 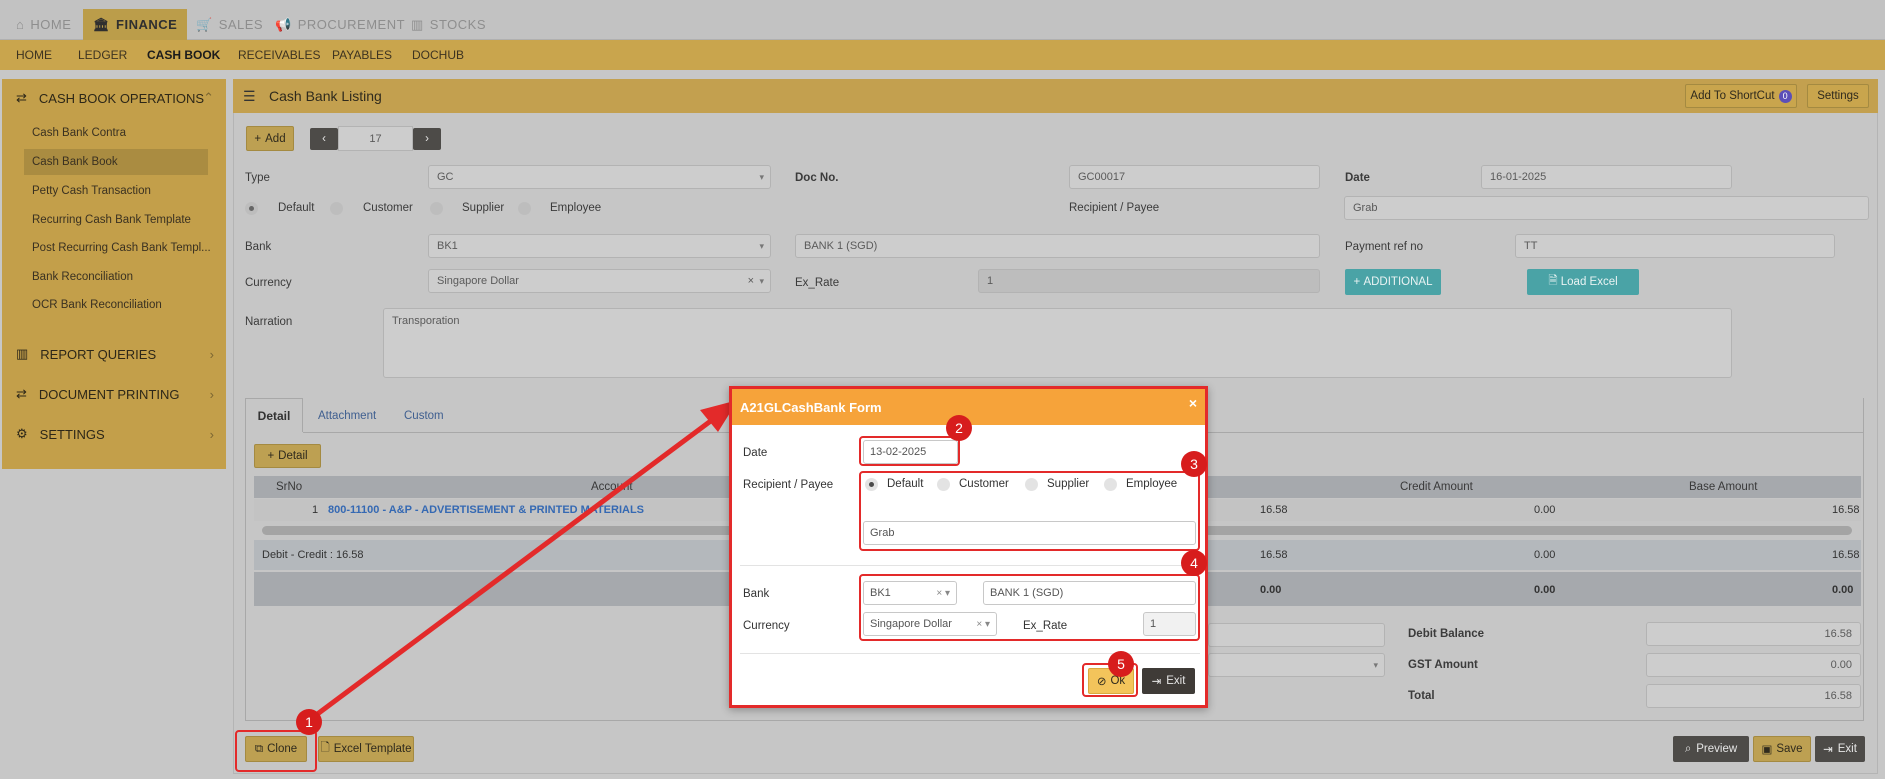 What do you see at coordinates (1194, 464) in the screenshot?
I see `annotation-badge-3: 3` at bounding box center [1194, 464].